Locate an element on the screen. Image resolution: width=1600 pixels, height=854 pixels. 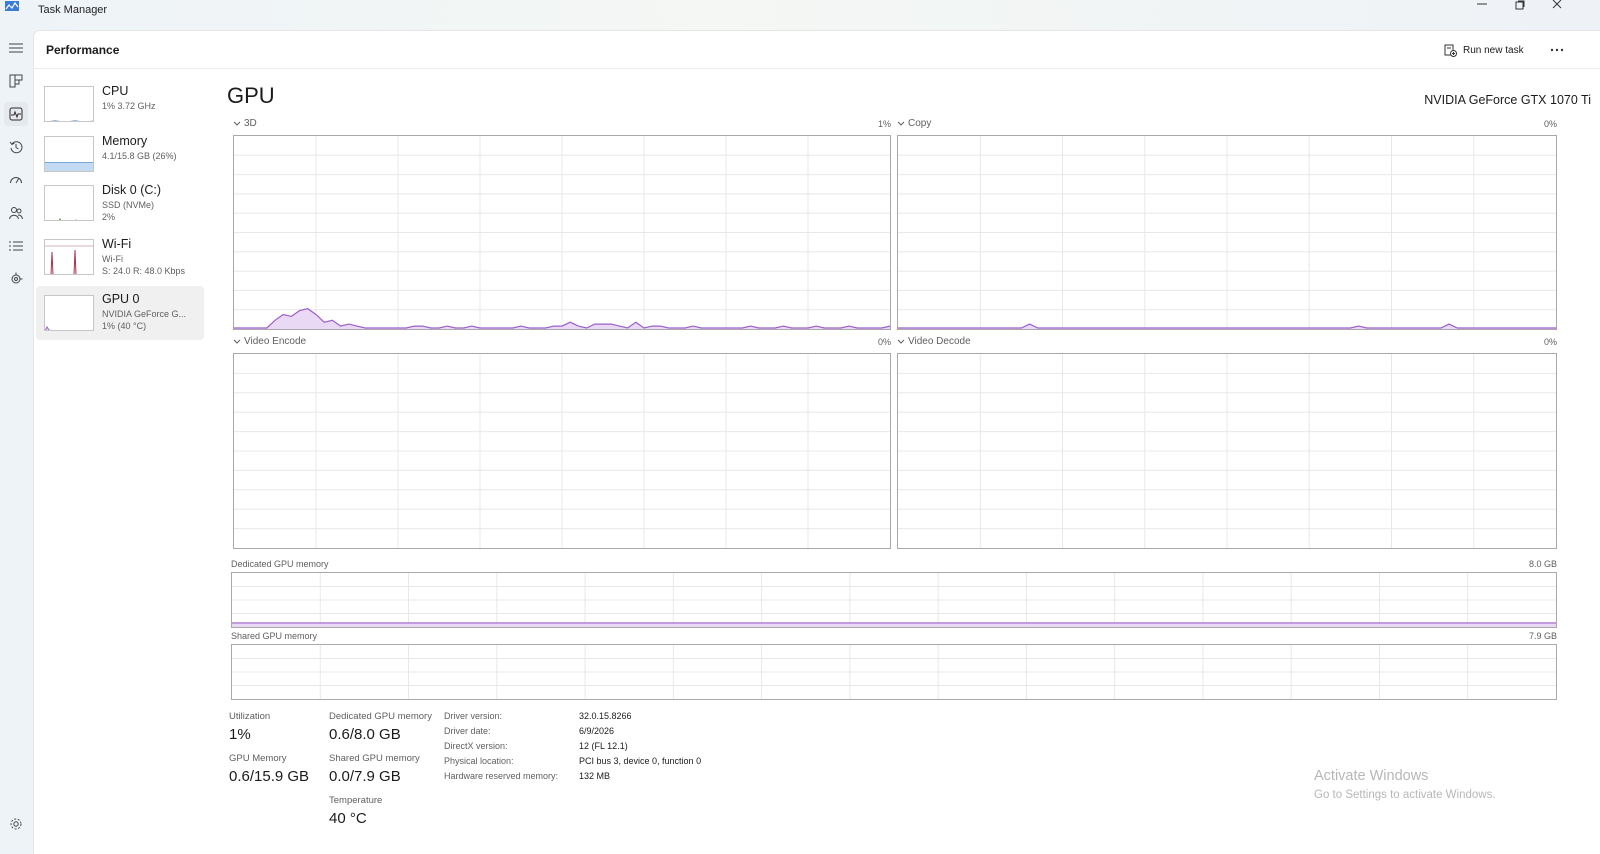
more-options-button is located at coordinates (1557, 50).